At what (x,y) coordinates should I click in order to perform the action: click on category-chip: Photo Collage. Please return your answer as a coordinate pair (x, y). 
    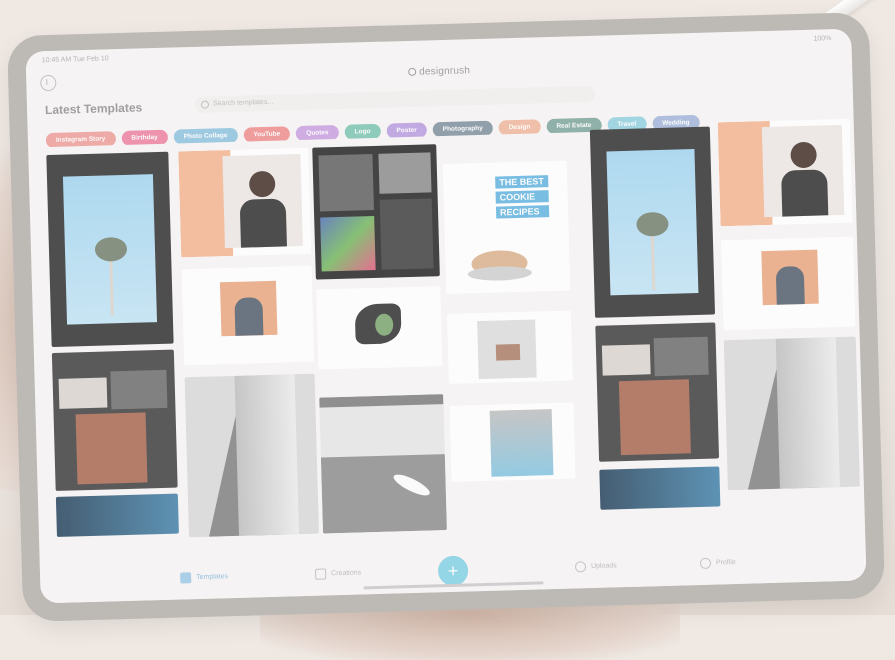
    Looking at the image, I should click on (205, 136).